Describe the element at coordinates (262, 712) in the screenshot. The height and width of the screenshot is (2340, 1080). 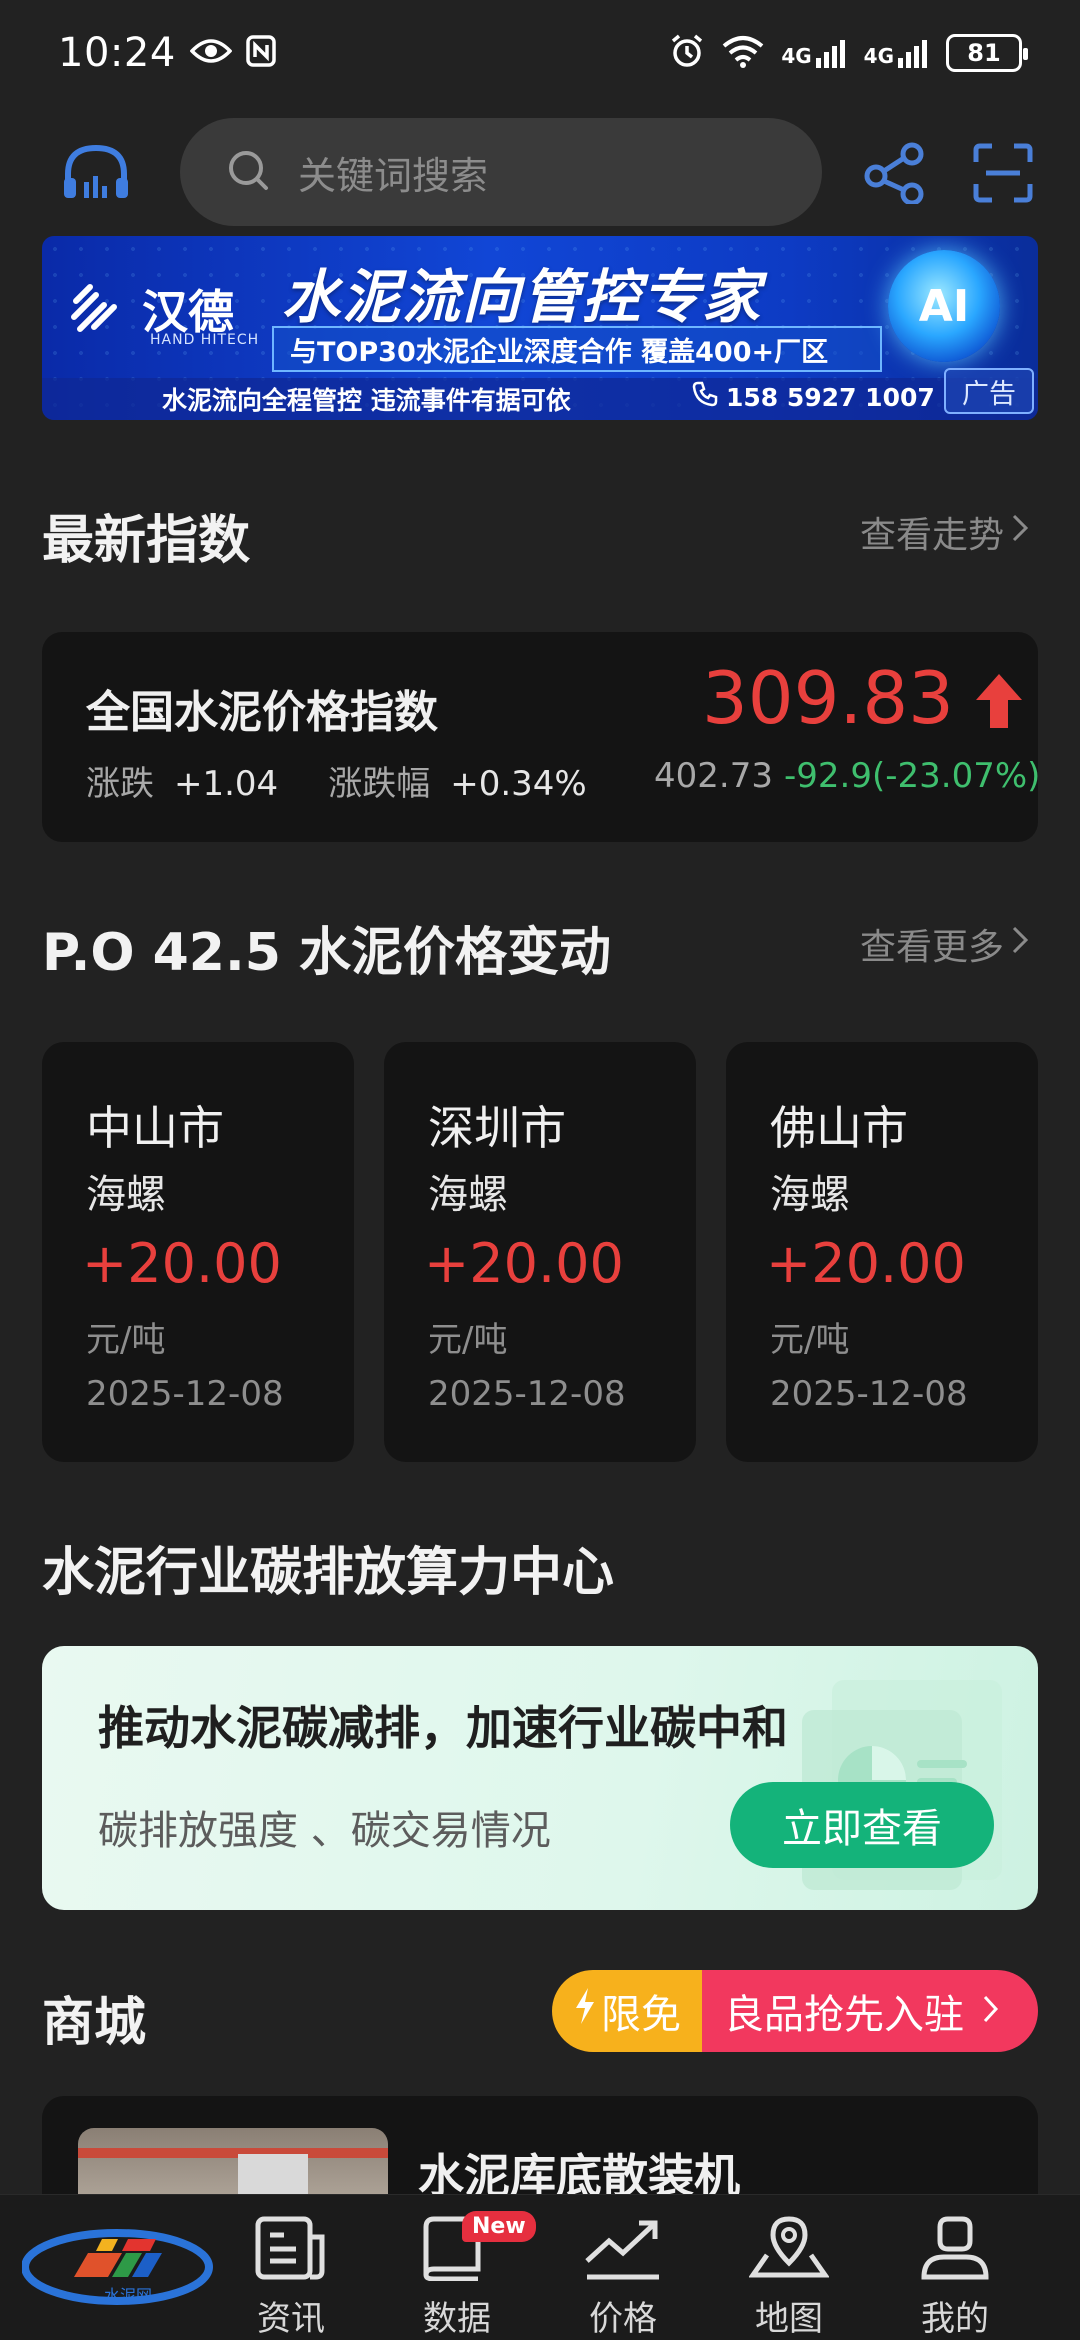
I see `index-name: 全国水泥价格指数` at that location.